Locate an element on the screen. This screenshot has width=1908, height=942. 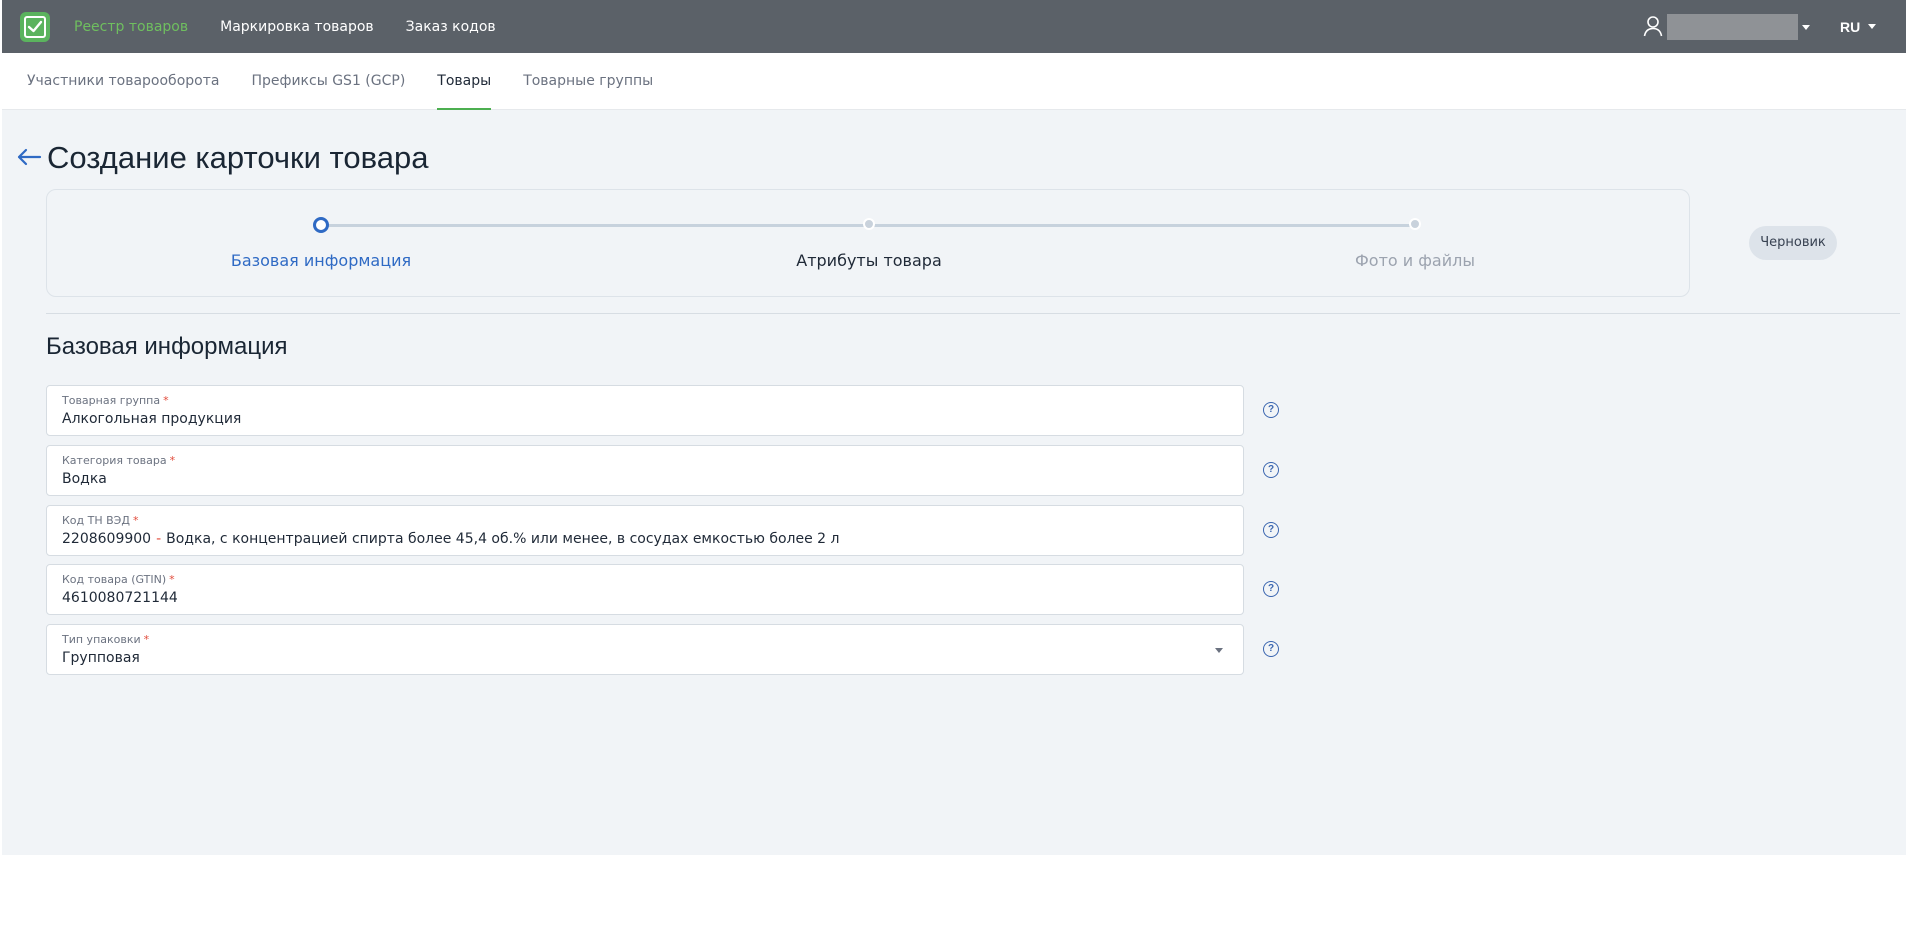
tab-product-groups: Товарные группы is located at coordinates (588, 81).